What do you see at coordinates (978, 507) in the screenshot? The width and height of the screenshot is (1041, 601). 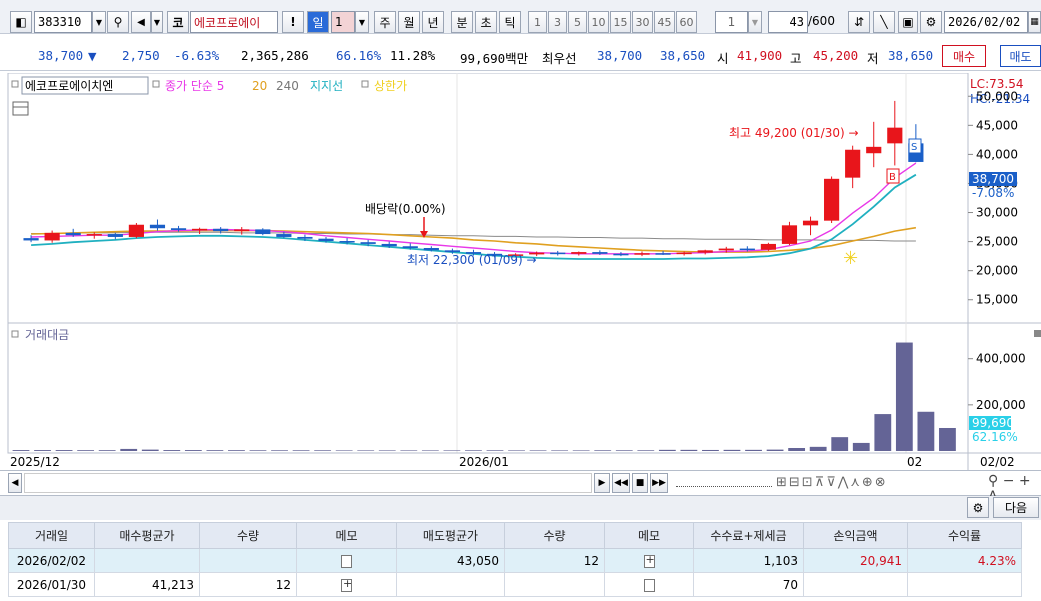 I see `table-gear-icon: ⚙` at bounding box center [978, 507].